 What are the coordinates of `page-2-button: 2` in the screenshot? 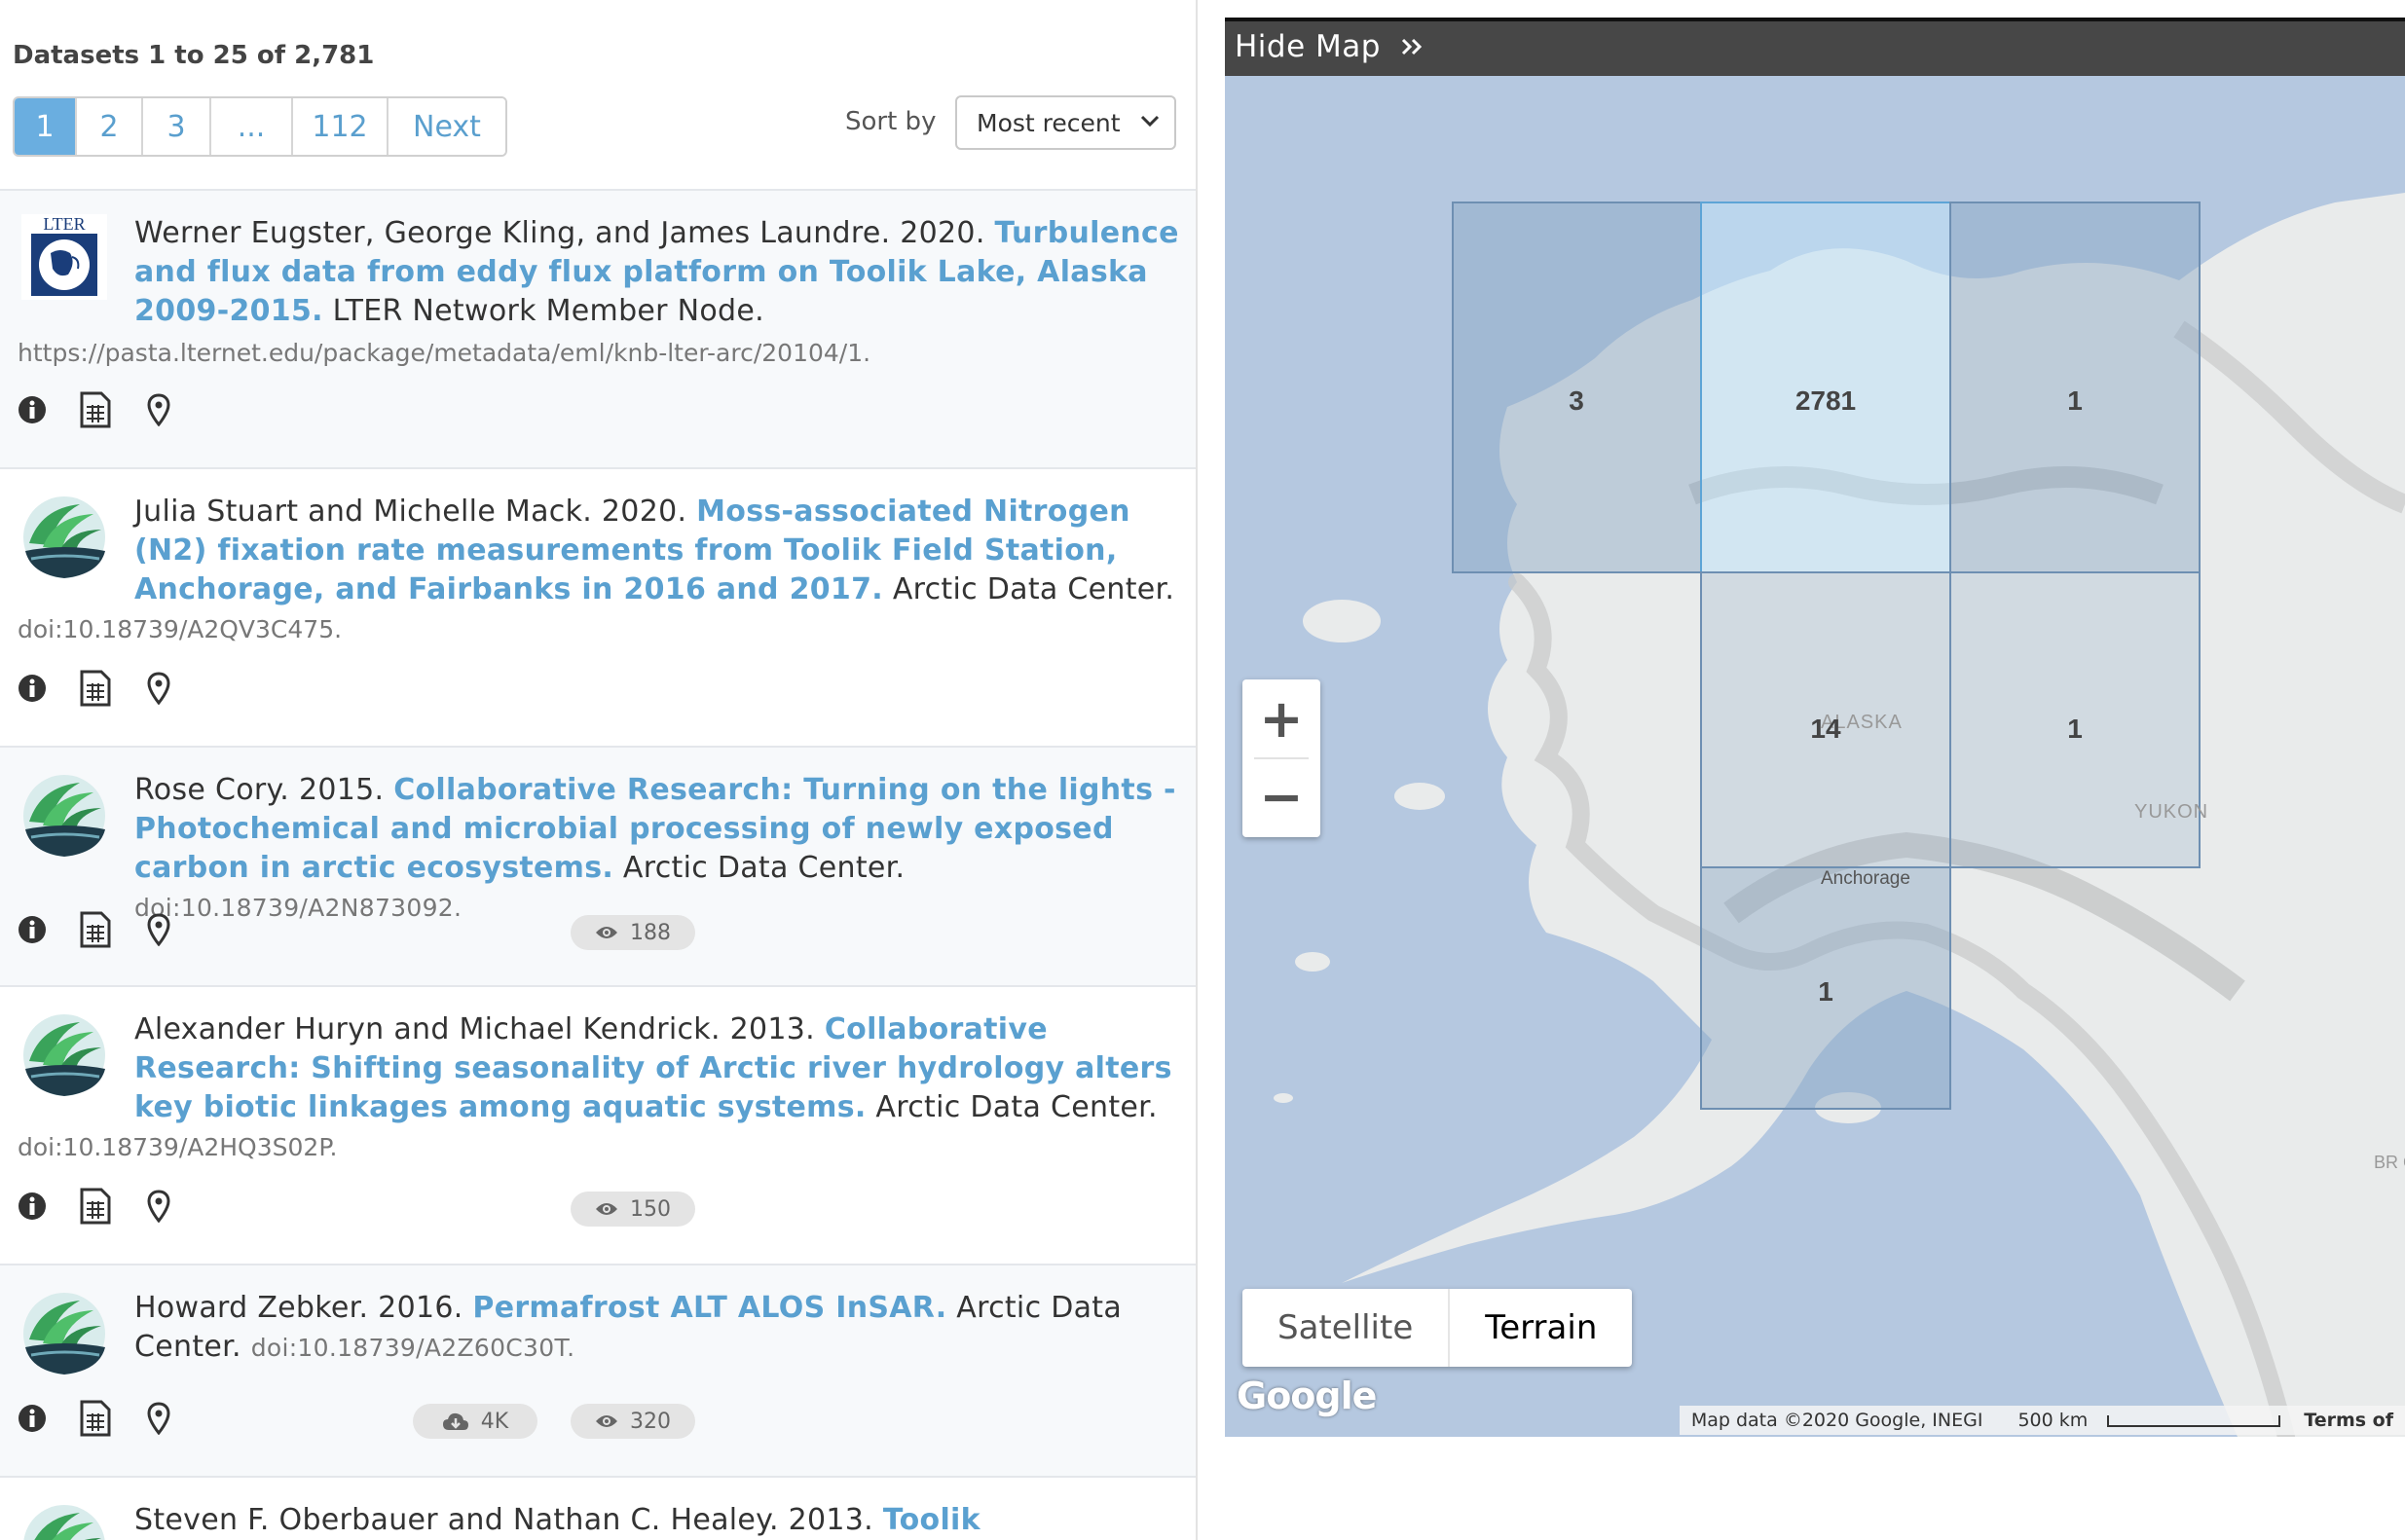 It's located at (110, 127).